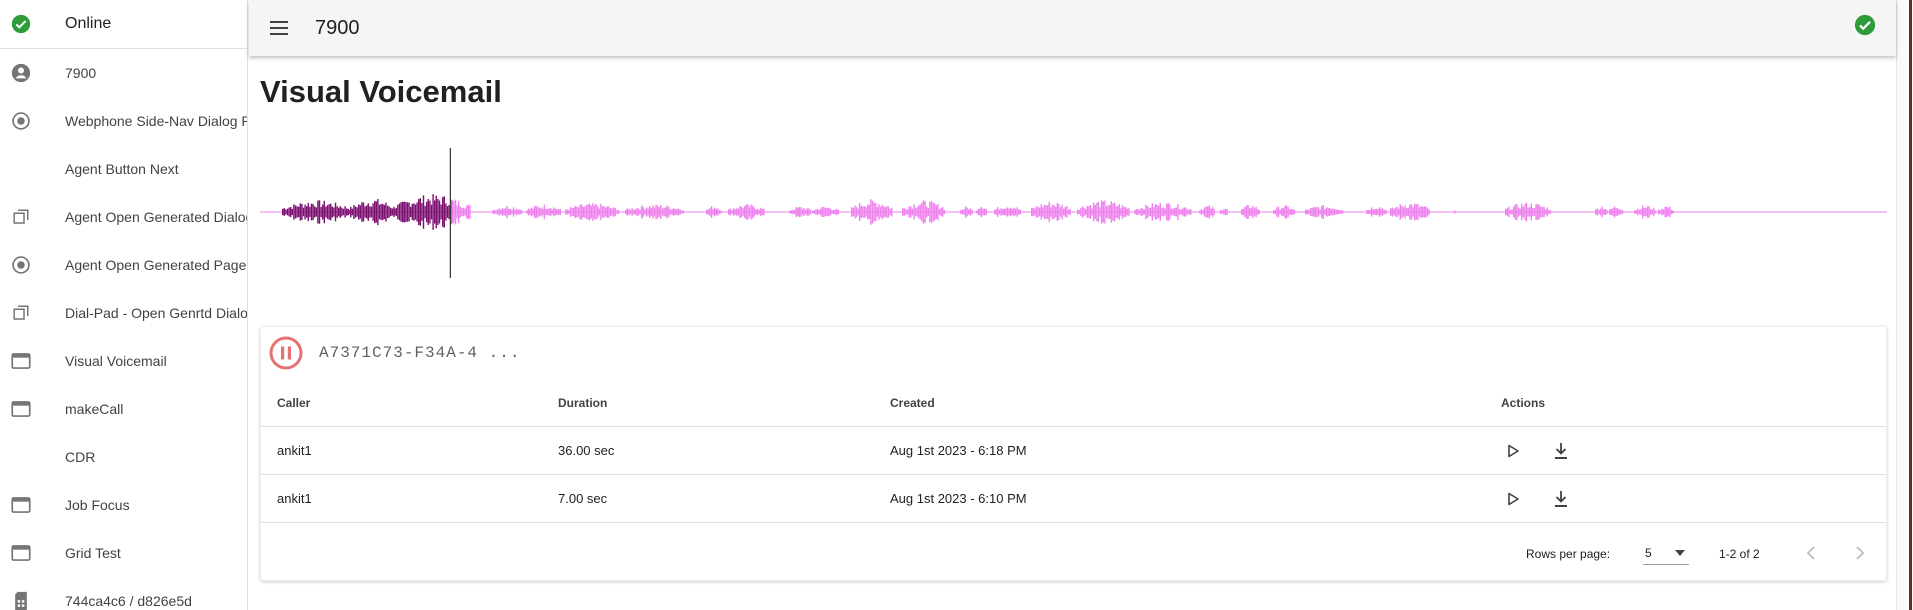 The image size is (1913, 610). What do you see at coordinates (1860, 553) in the screenshot?
I see `next-page-icon` at bounding box center [1860, 553].